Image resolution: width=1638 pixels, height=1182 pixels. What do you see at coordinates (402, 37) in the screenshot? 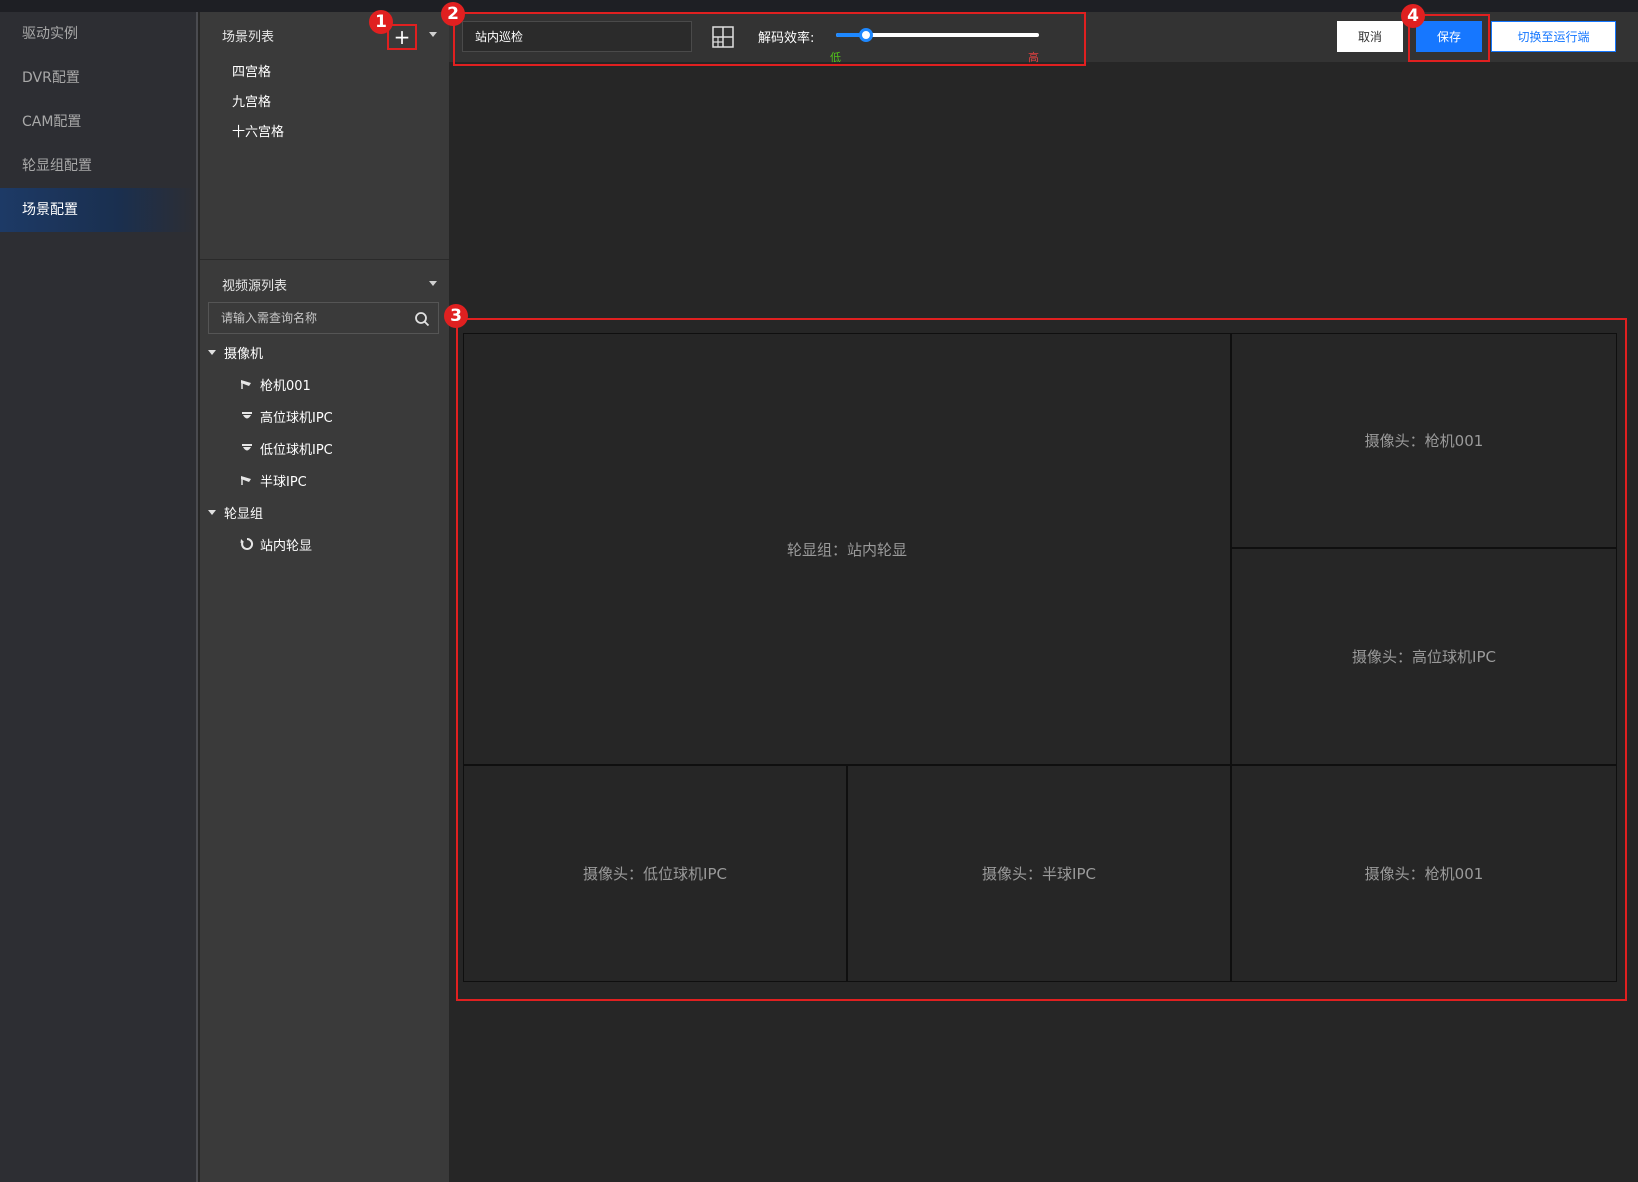
I see `add-scene-button: +` at bounding box center [402, 37].